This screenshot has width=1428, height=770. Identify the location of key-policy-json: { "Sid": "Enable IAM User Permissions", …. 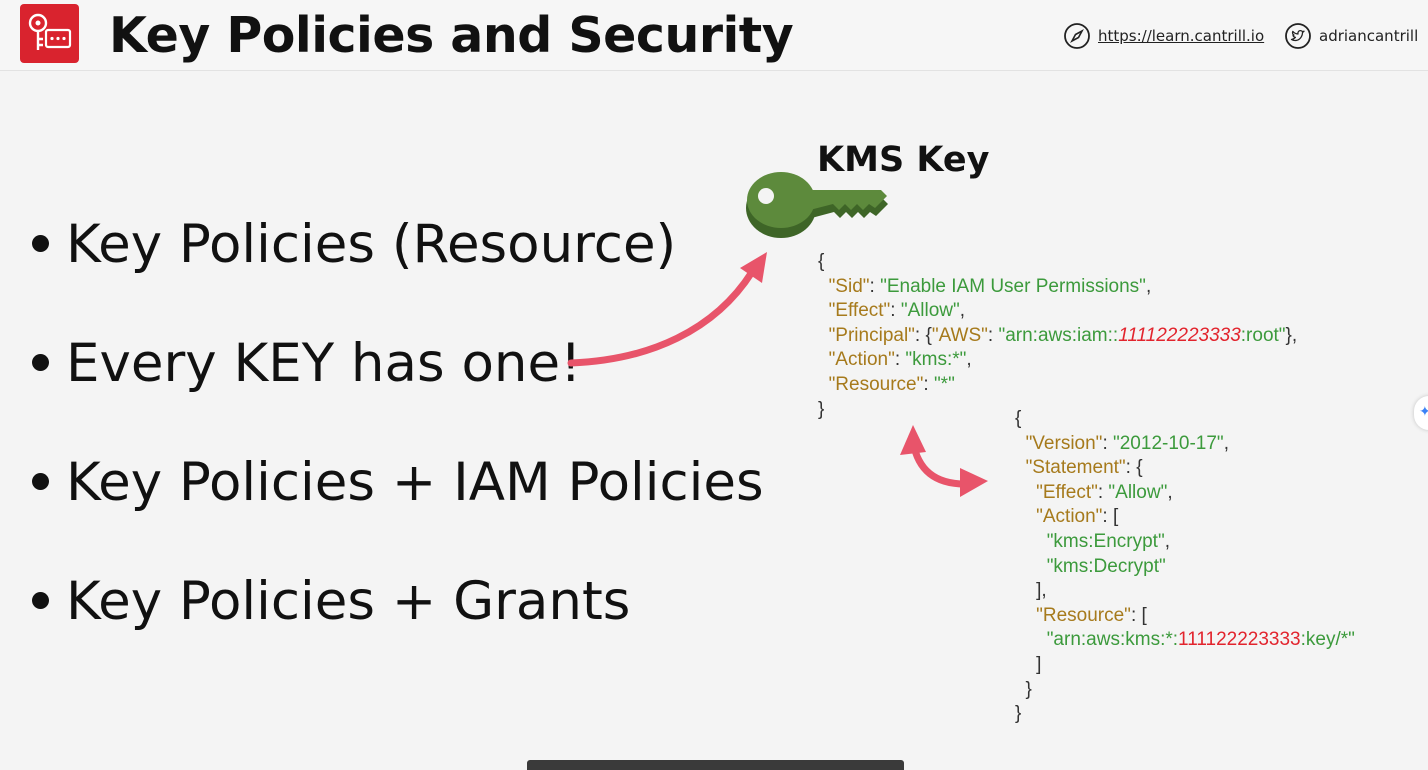
(1058, 335).